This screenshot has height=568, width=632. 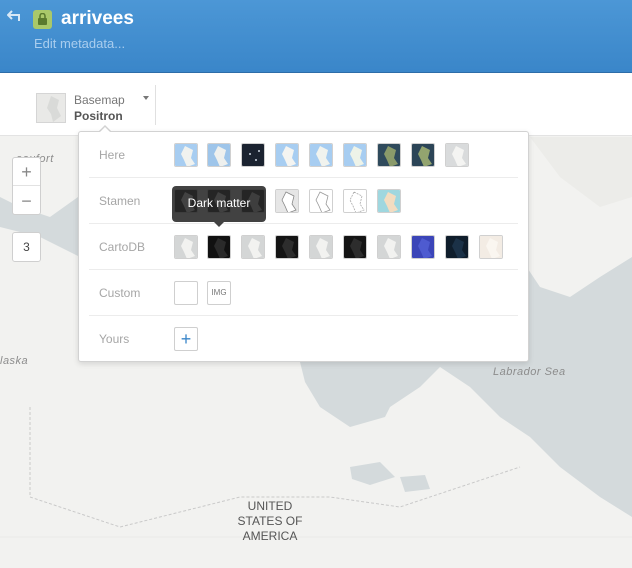 What do you see at coordinates (186, 339) in the screenshot?
I see `add-basemap-button: +` at bounding box center [186, 339].